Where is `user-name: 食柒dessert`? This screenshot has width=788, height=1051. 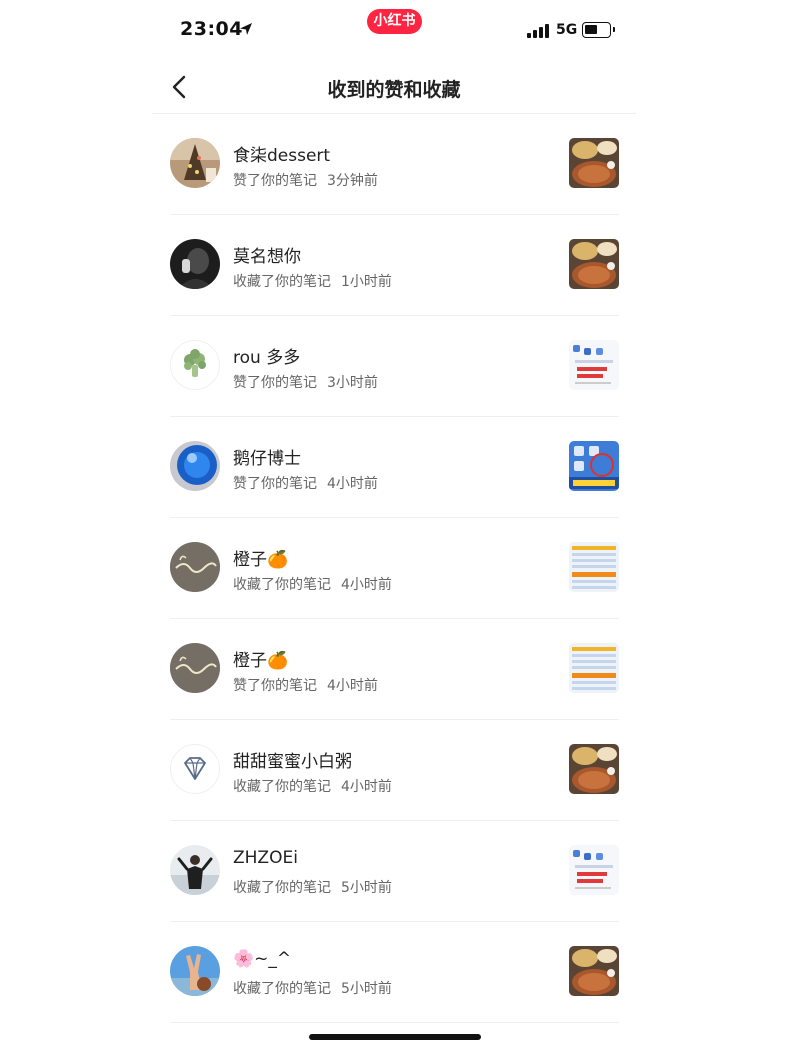 user-name: 食柒dessert is located at coordinates (281, 153).